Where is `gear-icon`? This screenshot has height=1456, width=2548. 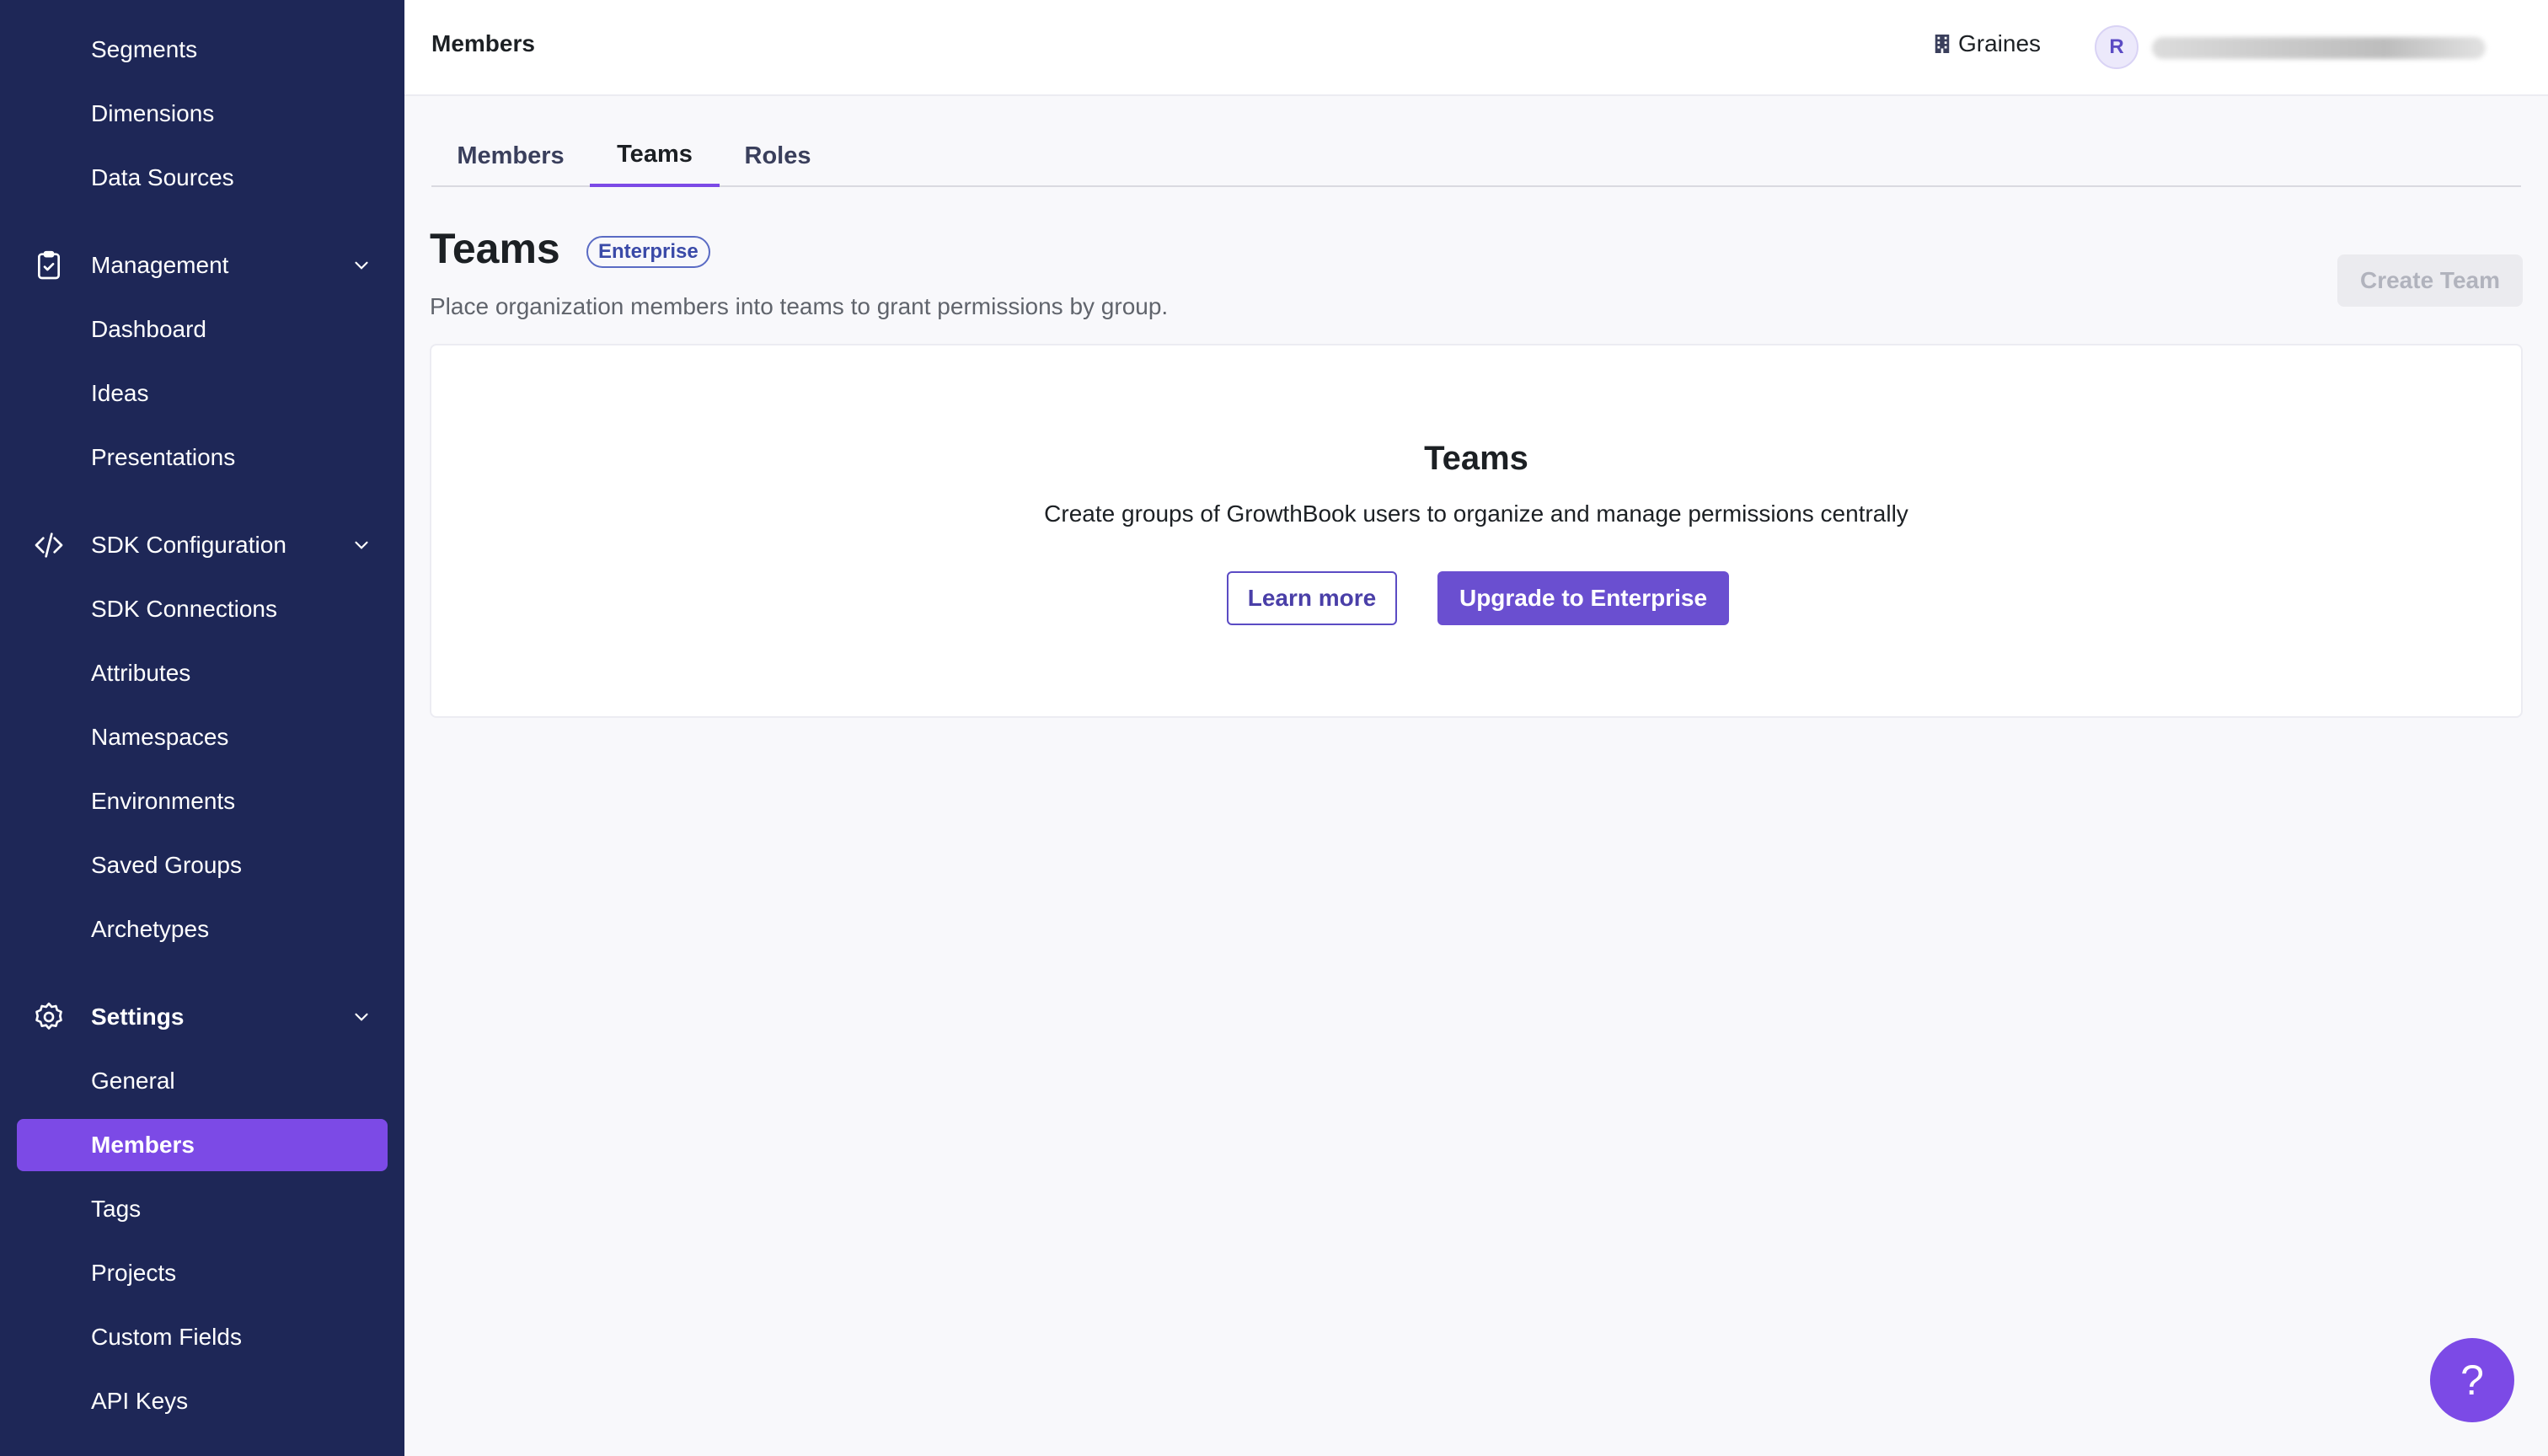
gear-icon is located at coordinates (48, 1016).